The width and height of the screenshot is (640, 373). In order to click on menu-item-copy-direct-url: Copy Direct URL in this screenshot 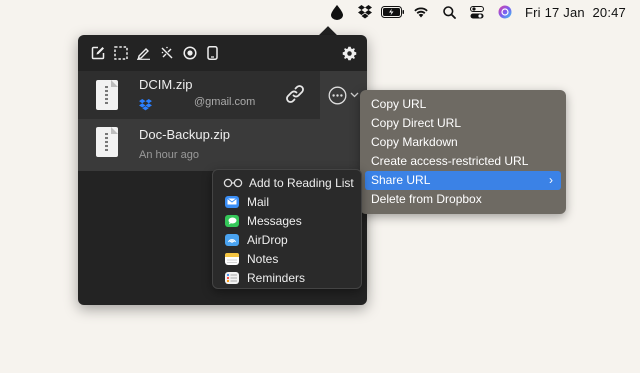, I will do `click(463, 123)`.